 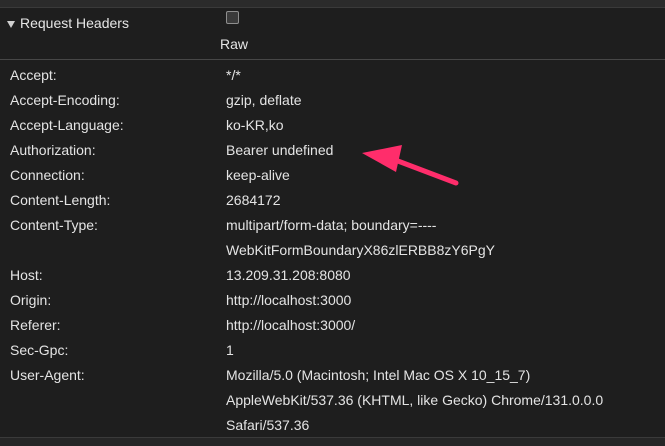 I want to click on header-value: gzip, deflate, so click(x=441, y=100).